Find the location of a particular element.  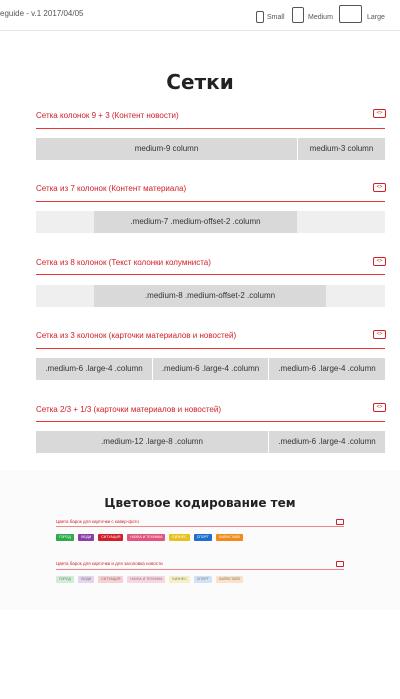

grid-cell: .medium-12 .large-8 .column is located at coordinates (152, 442).